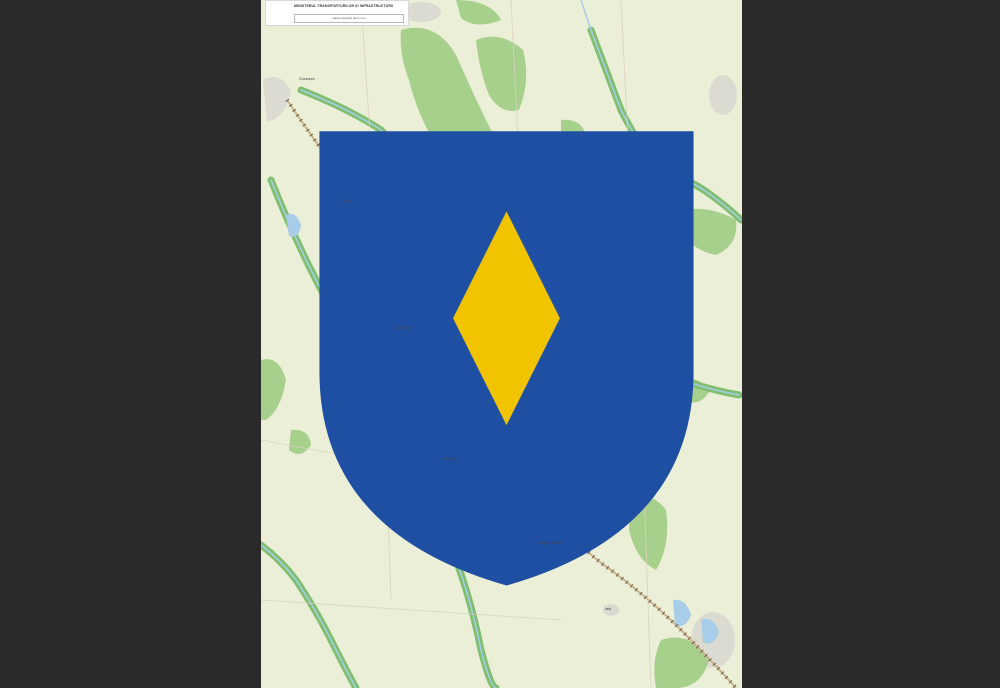  What do you see at coordinates (347, 200) in the screenshot?
I see `place-label: Siret` at bounding box center [347, 200].